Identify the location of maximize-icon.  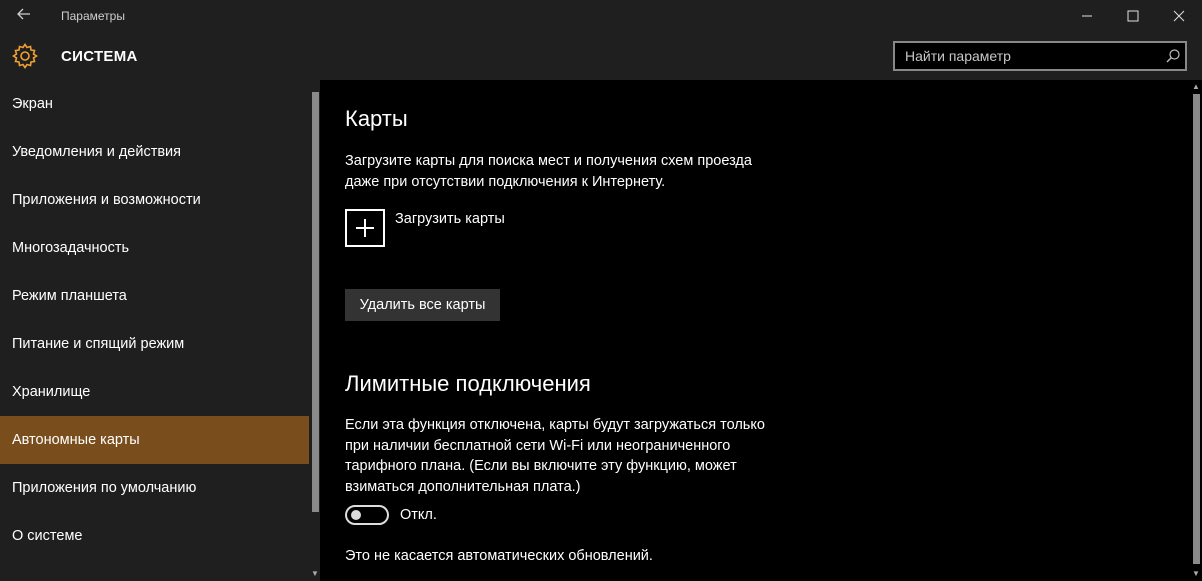
(1133, 16).